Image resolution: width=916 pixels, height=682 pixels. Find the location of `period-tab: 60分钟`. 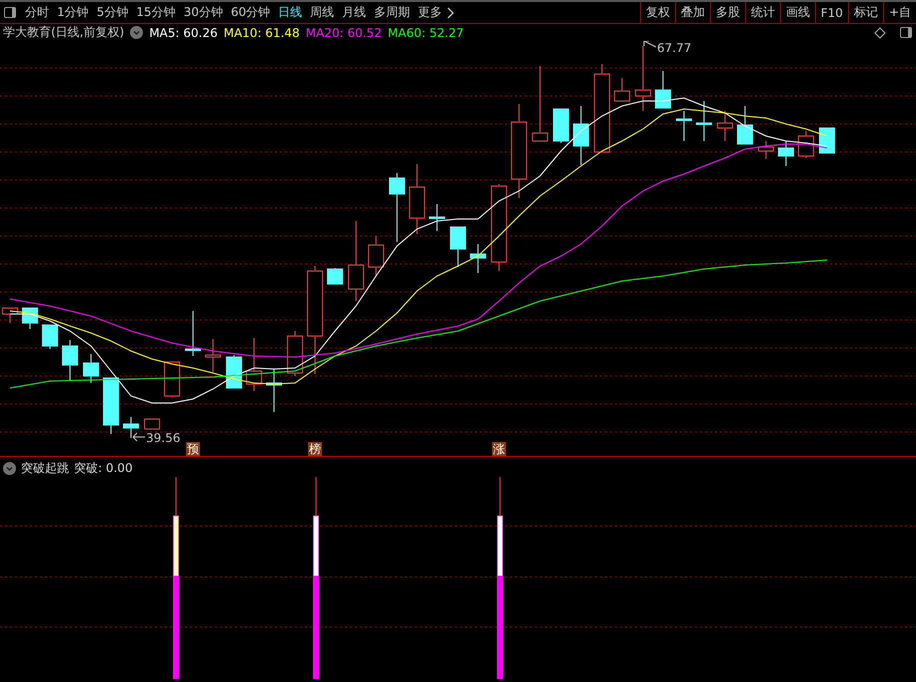

period-tab: 60分钟 is located at coordinates (250, 12).